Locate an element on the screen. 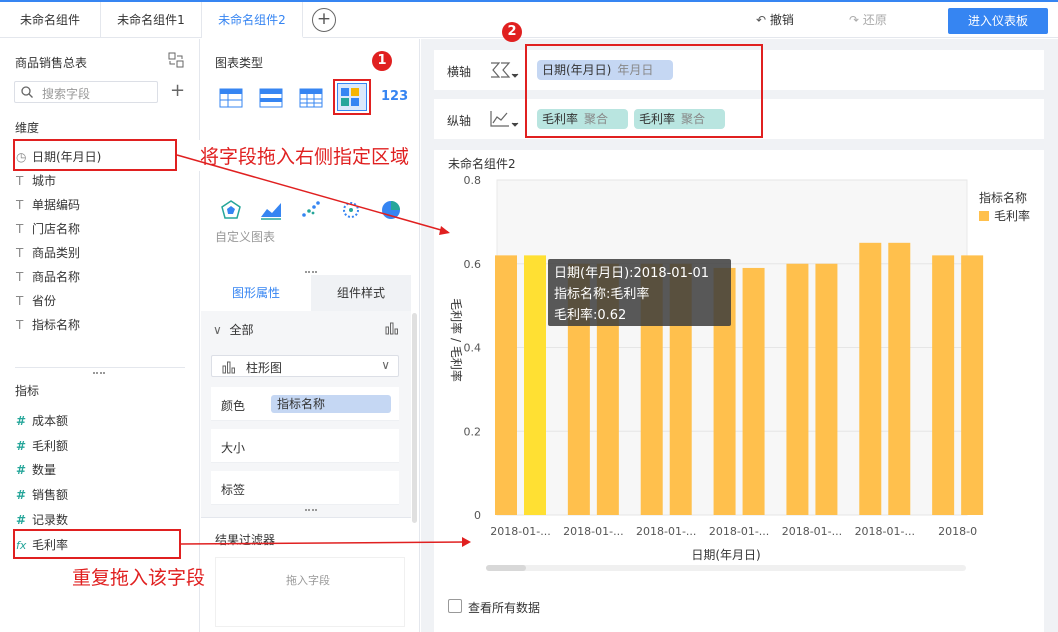 The height and width of the screenshot is (632, 1058). field-label: 单据编码 is located at coordinates (56, 205).